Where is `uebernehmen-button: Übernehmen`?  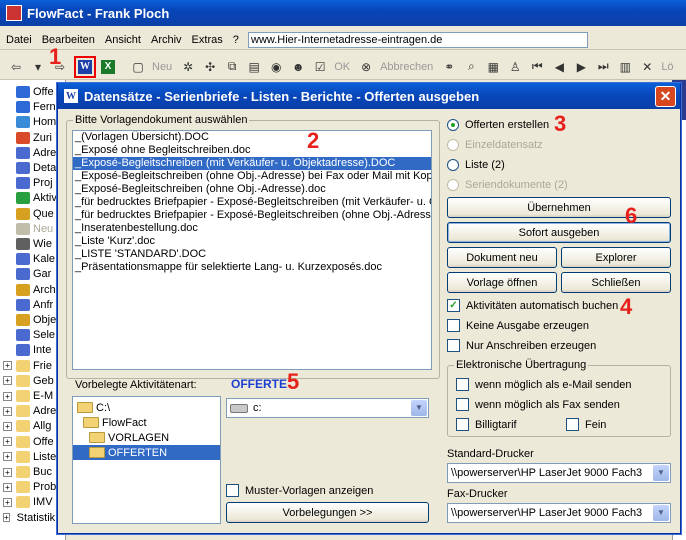 uebernehmen-button: Übernehmen is located at coordinates (559, 207).